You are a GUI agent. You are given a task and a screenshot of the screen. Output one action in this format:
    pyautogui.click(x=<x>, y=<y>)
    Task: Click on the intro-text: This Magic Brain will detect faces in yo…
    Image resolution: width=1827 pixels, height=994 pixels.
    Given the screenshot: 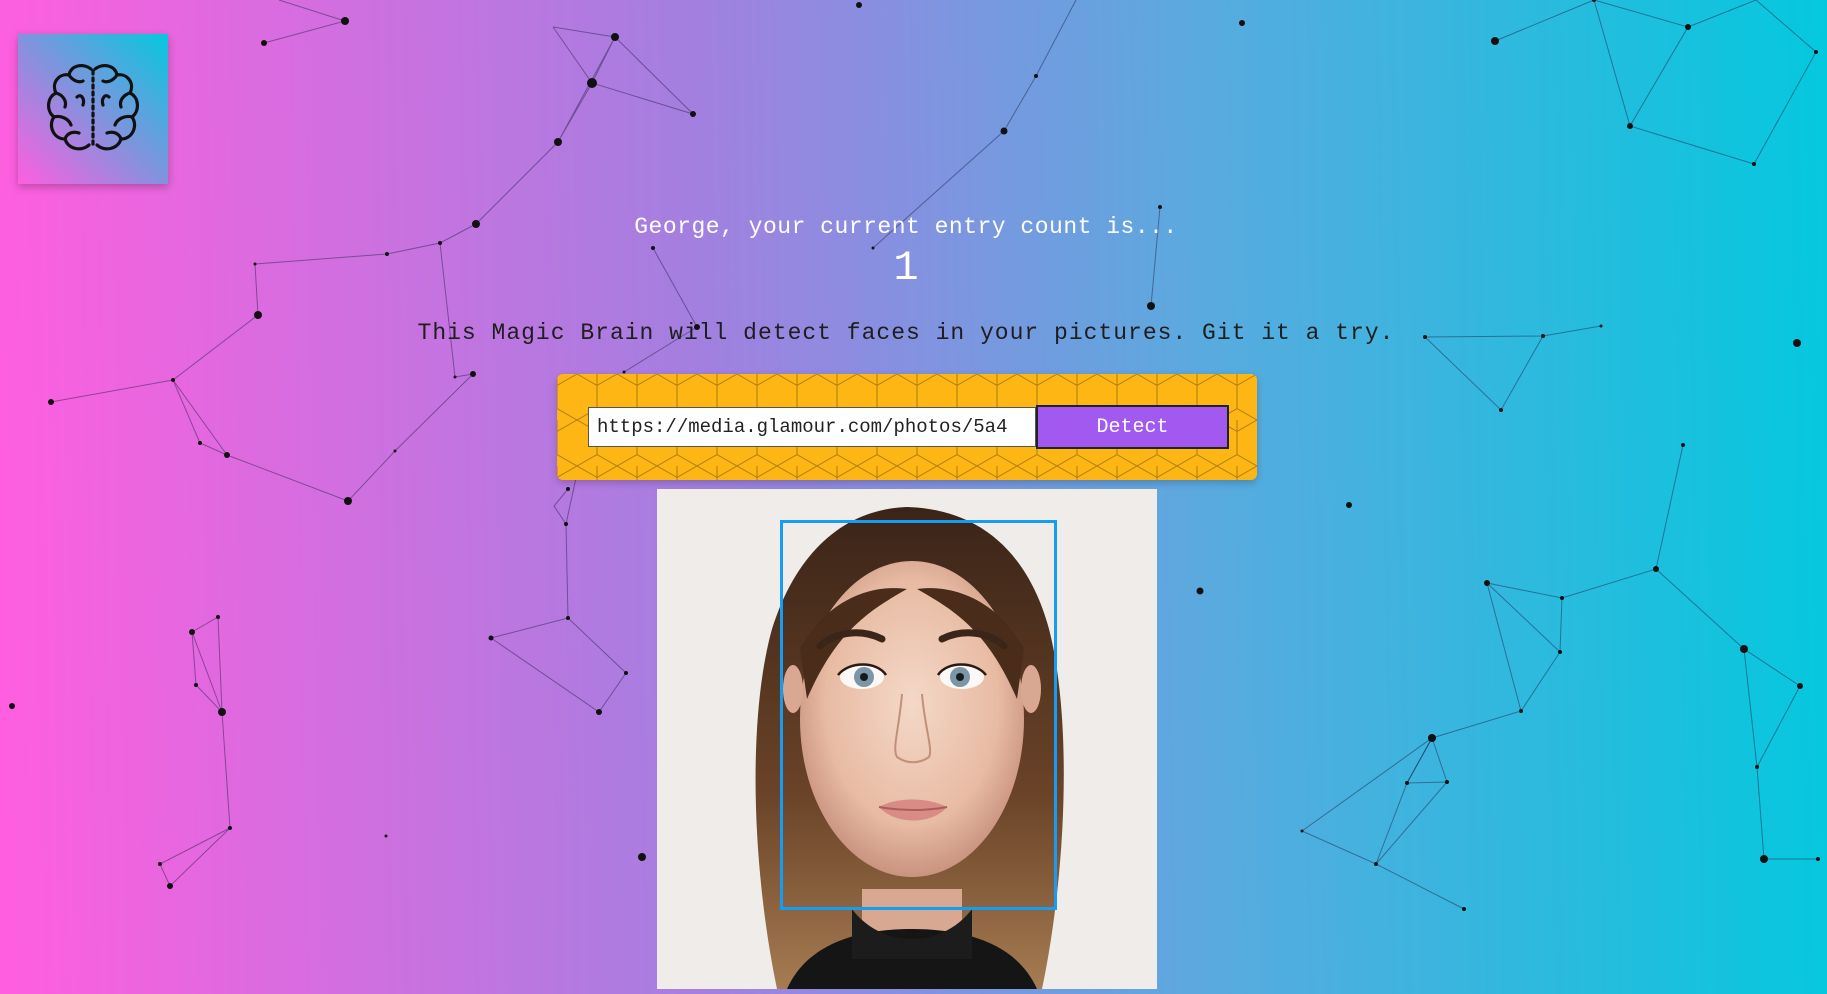 What is the action you would take?
    pyautogui.click(x=906, y=333)
    